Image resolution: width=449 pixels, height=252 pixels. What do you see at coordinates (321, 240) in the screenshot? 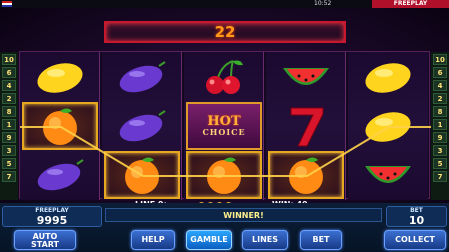
I see `bet-button: BET` at bounding box center [321, 240].